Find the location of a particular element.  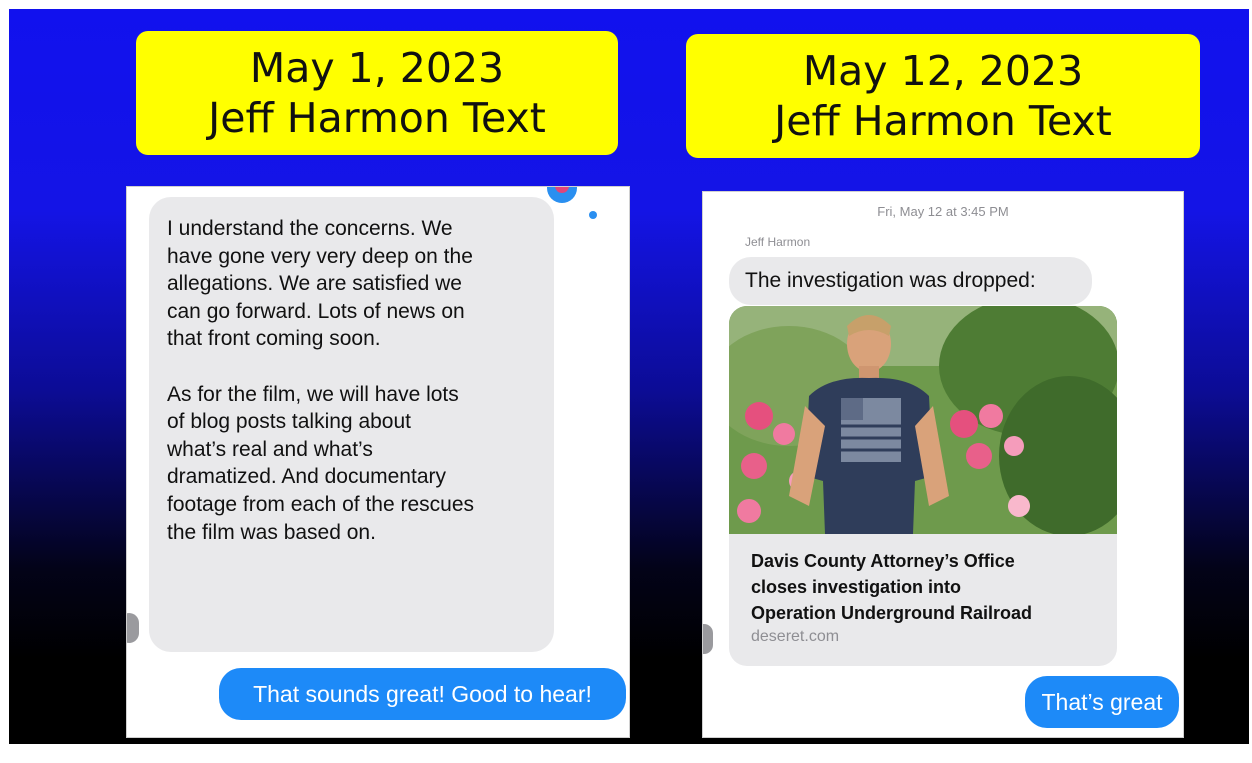

outgoing-reply-text: That’s great is located at coordinates (1102, 701).